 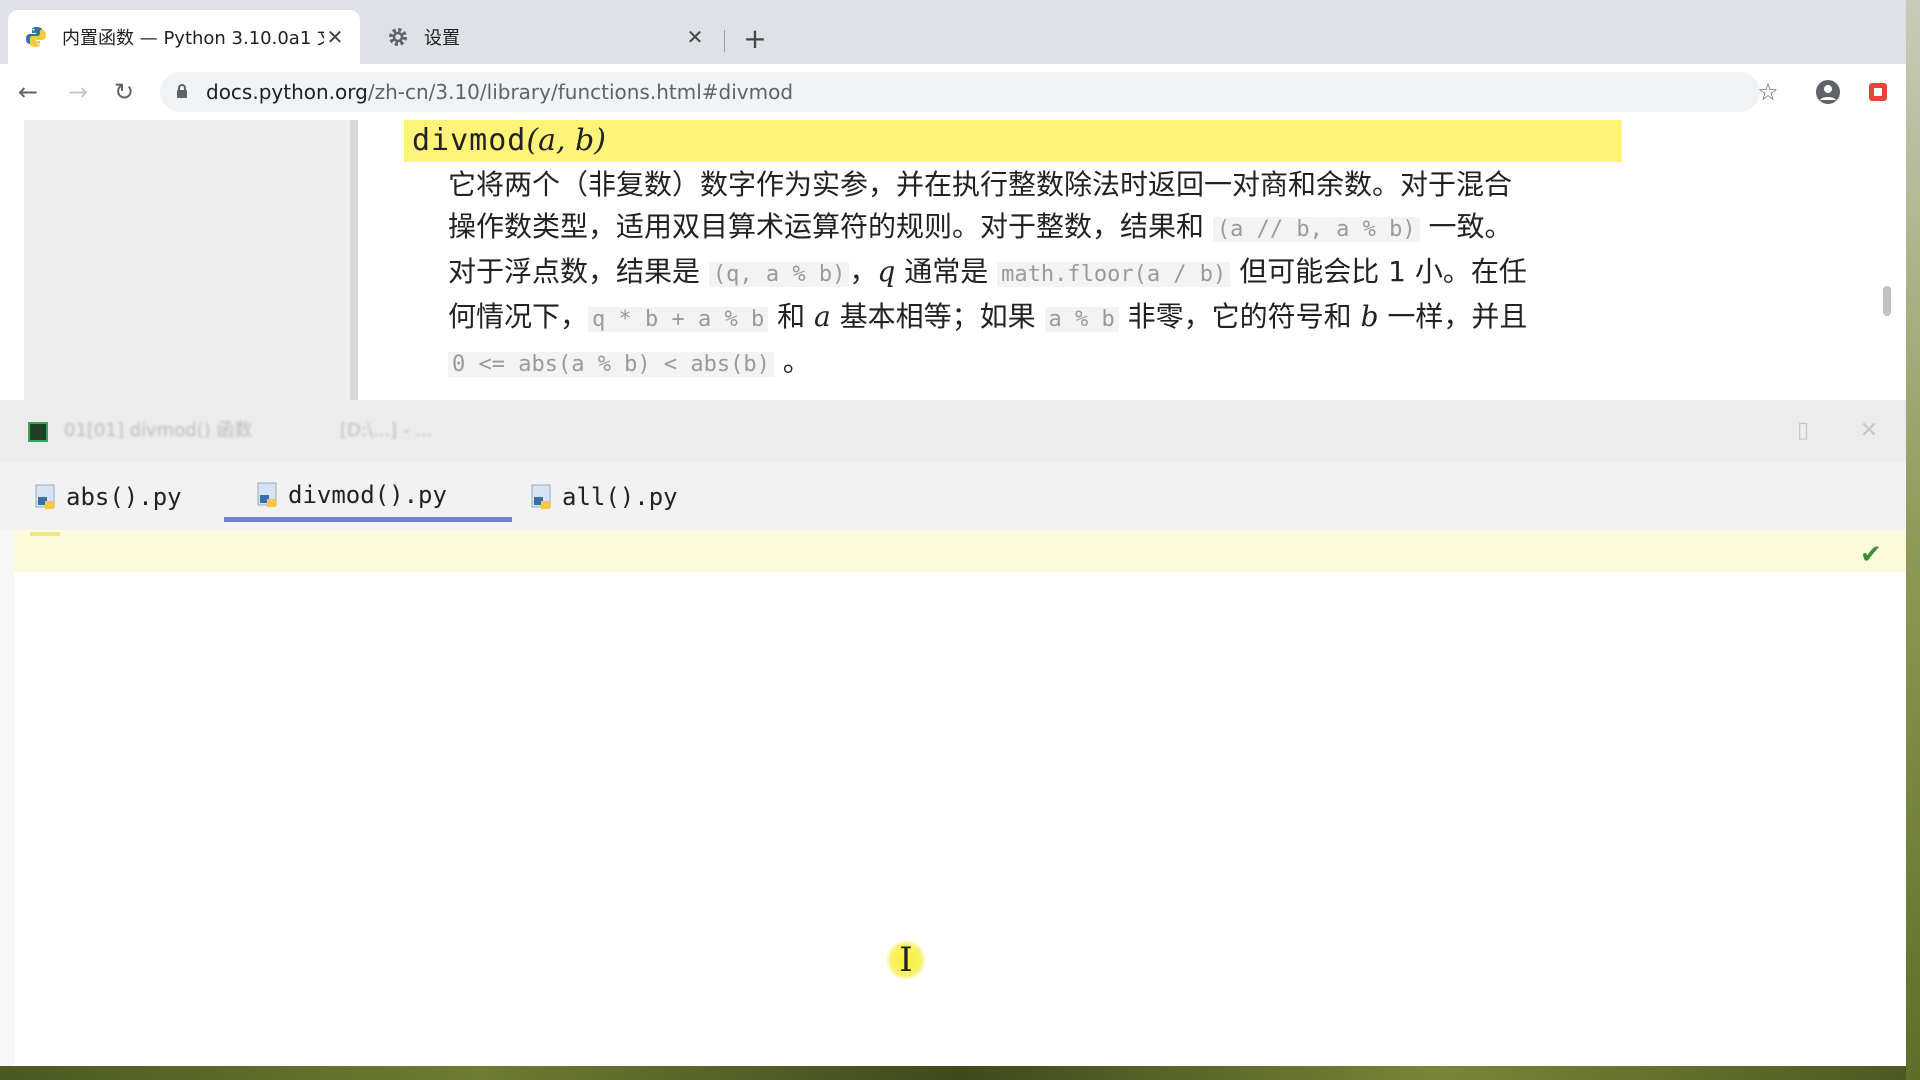 What do you see at coordinates (1239, 316) in the screenshot?
I see `desc-text: 非零，它的符号和` at bounding box center [1239, 316].